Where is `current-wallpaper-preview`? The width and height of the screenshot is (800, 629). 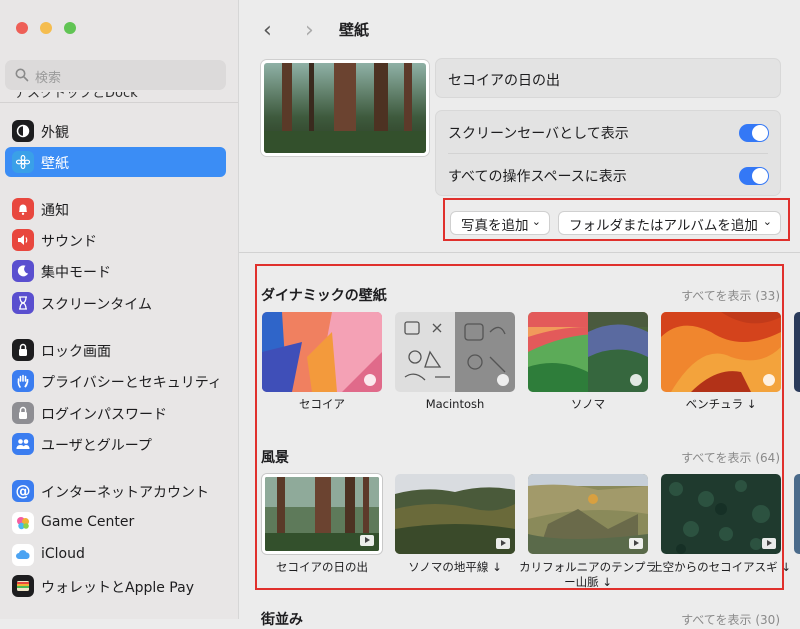 current-wallpaper-preview is located at coordinates (345, 108).